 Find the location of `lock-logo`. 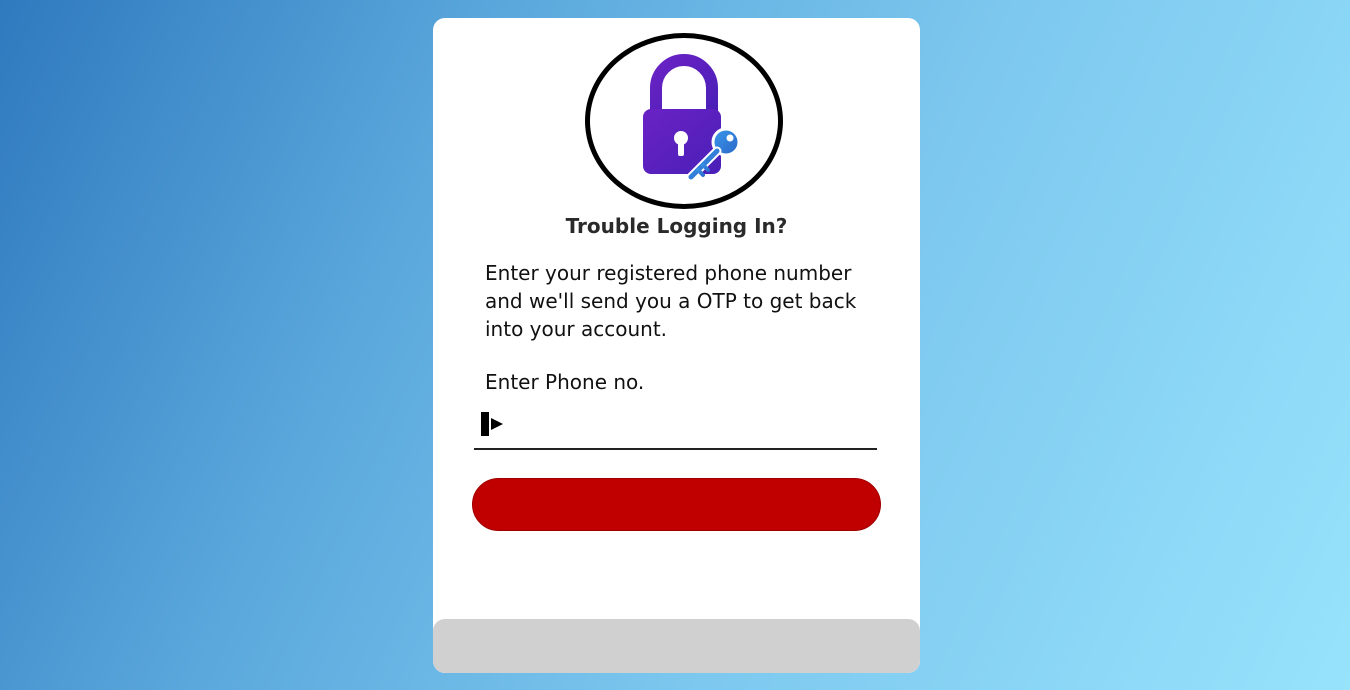

lock-logo is located at coordinates (684, 121).